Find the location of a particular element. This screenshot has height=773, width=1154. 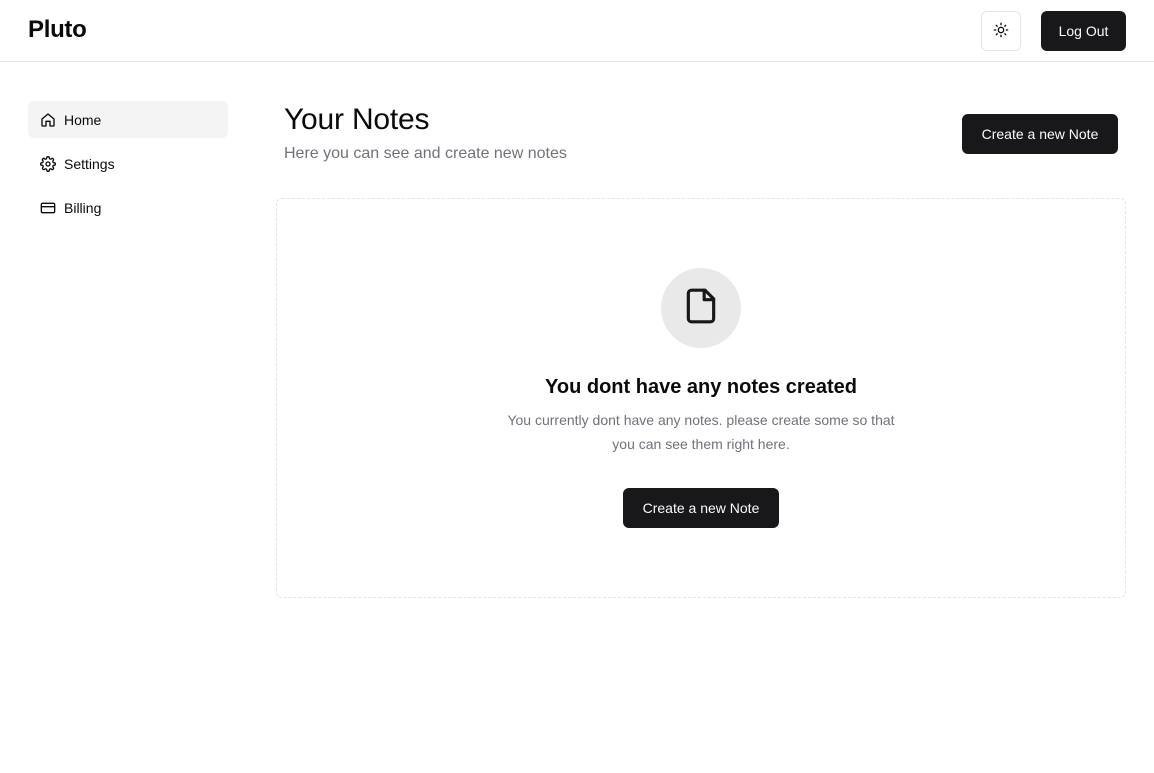

empty-state-create-note-button: Create a new Note is located at coordinates (701, 508).